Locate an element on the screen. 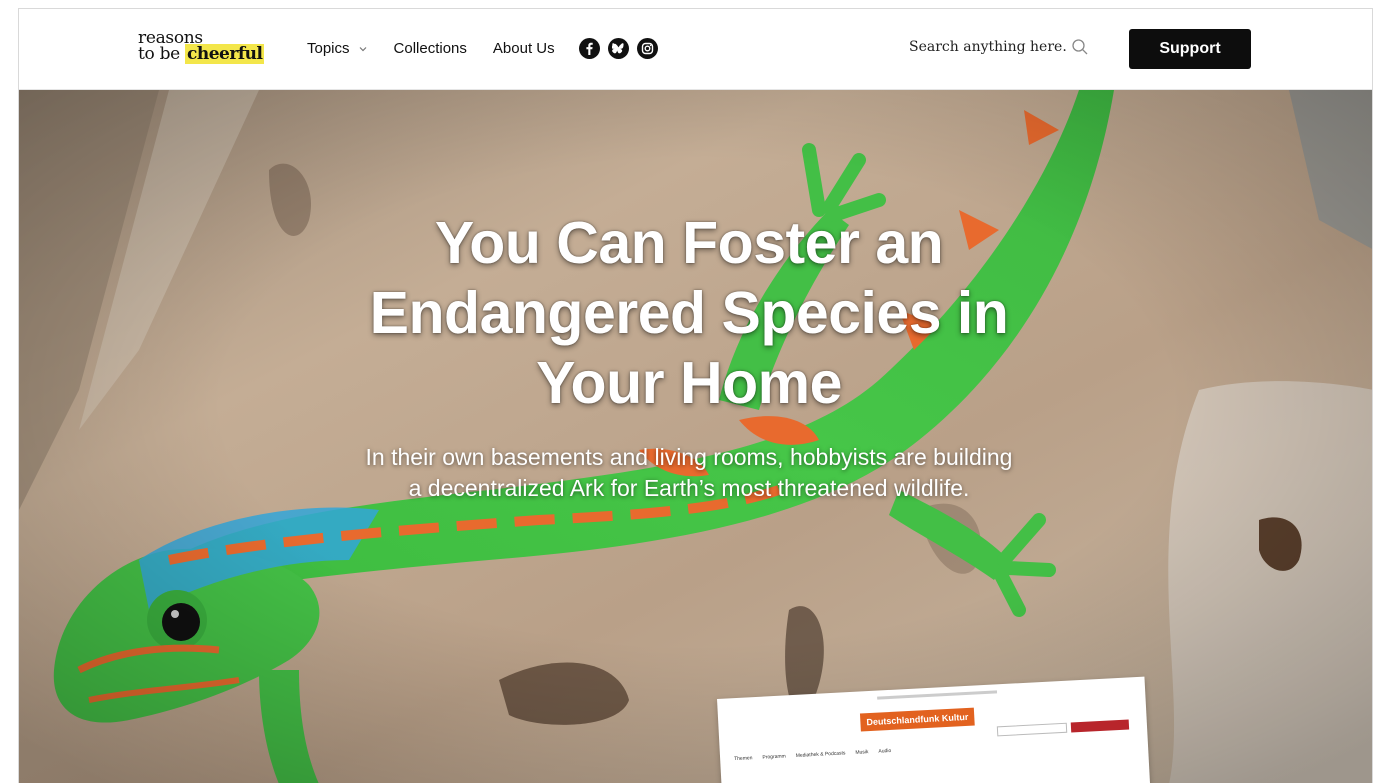 The image size is (1382, 783). site-logo: reasons to be cheerful is located at coordinates (208, 47).